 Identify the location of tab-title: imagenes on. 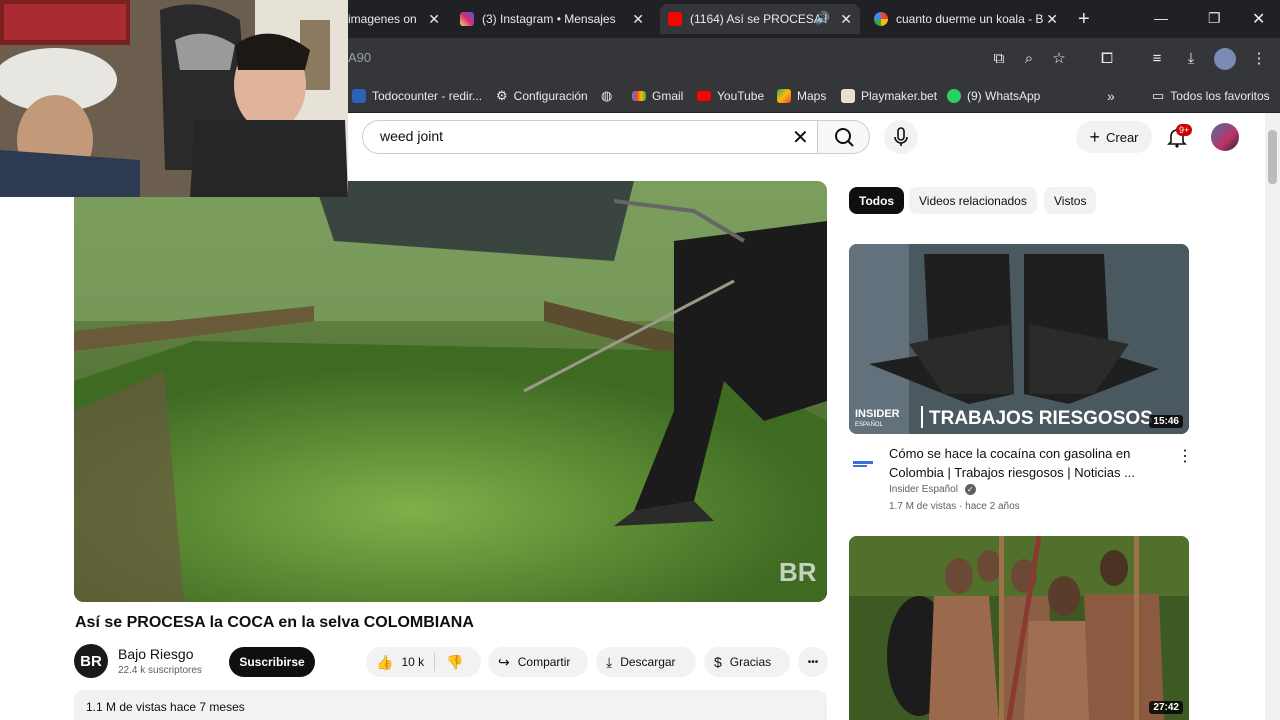
(382, 19).